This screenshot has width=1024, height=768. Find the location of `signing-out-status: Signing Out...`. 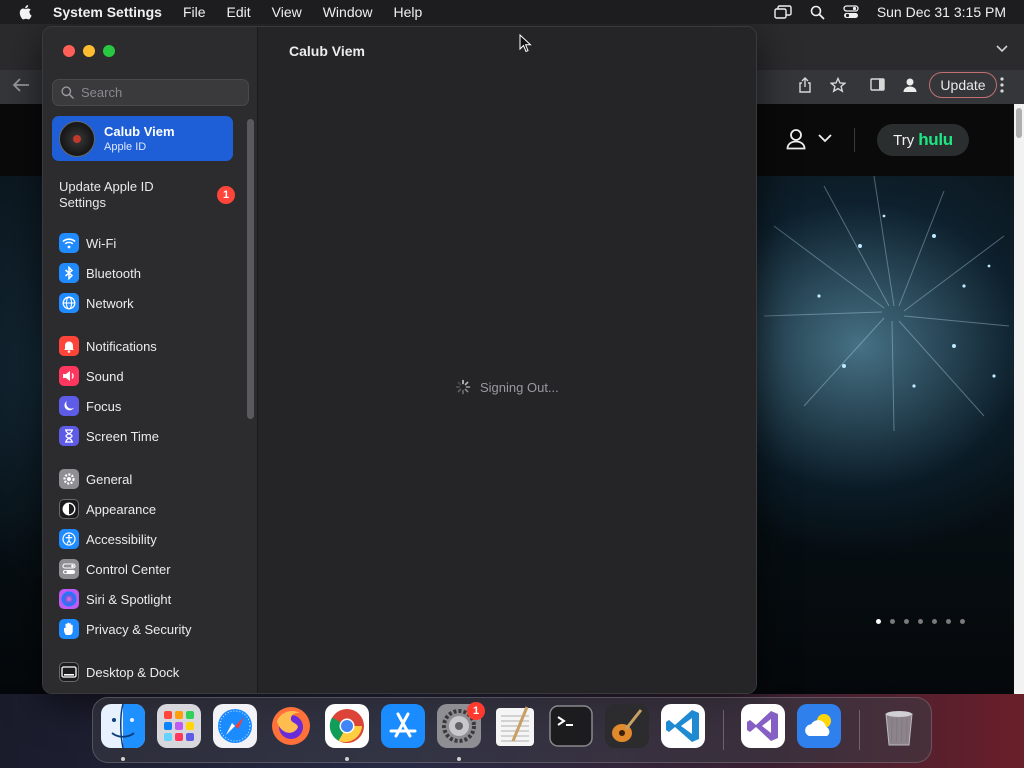

signing-out-status: Signing Out... is located at coordinates (507, 387).